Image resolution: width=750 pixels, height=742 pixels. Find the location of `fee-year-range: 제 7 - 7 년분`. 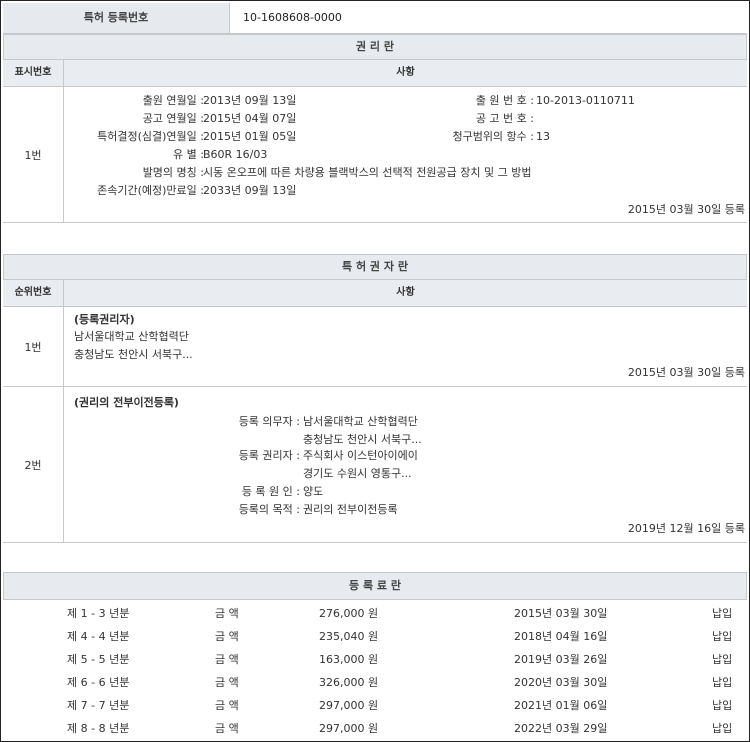

fee-year-range: 제 7 - 7 년분 is located at coordinates (98, 705).